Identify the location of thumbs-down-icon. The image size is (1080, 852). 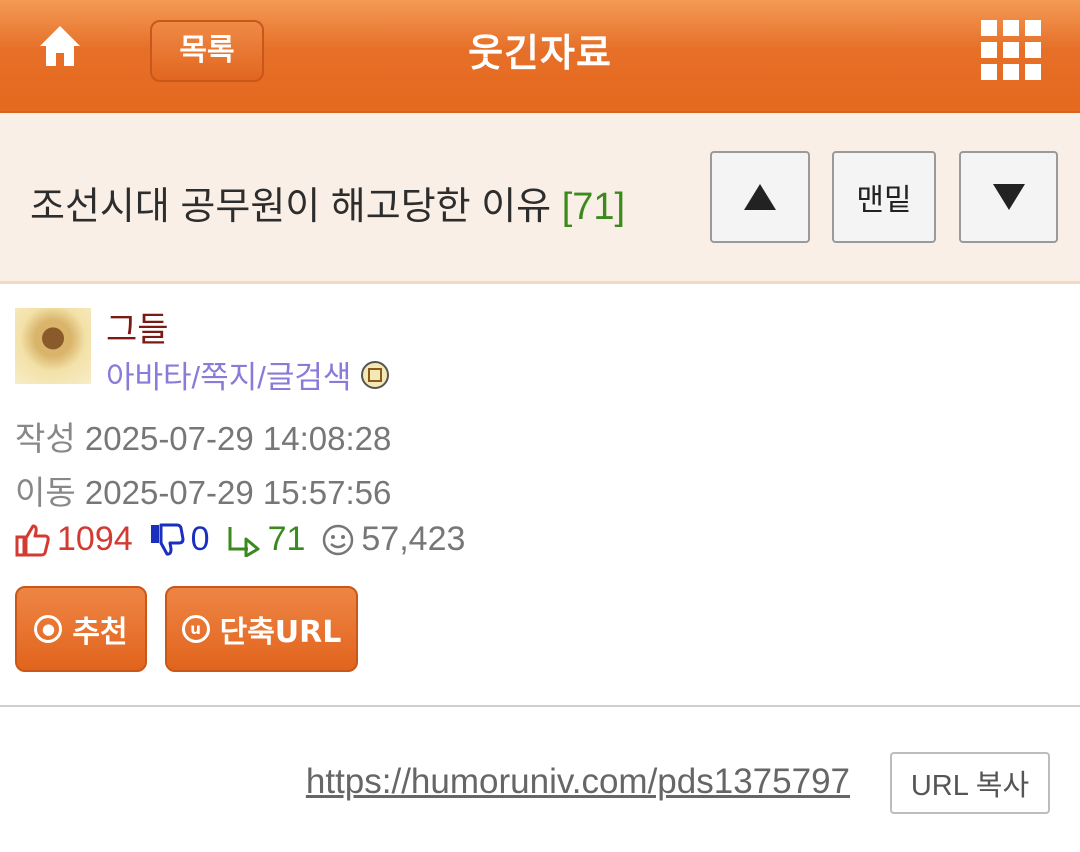
(167, 540).